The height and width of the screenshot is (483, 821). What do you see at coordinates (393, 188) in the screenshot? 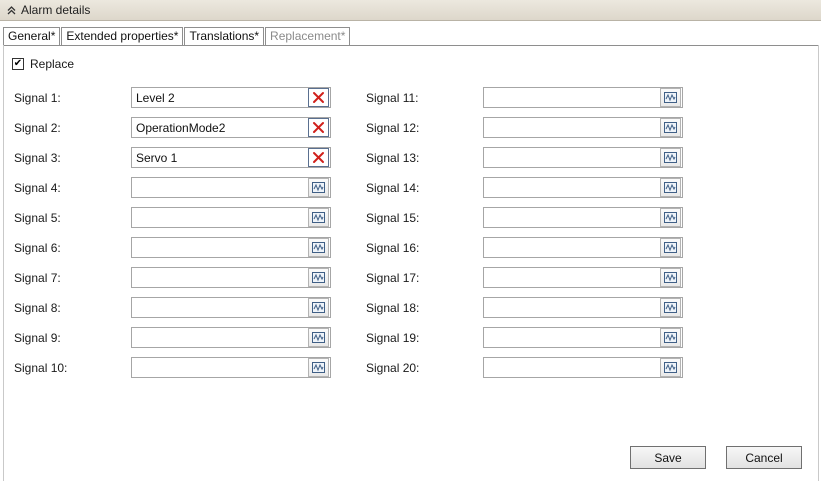
I see `signal-label: Signal 14:` at bounding box center [393, 188].